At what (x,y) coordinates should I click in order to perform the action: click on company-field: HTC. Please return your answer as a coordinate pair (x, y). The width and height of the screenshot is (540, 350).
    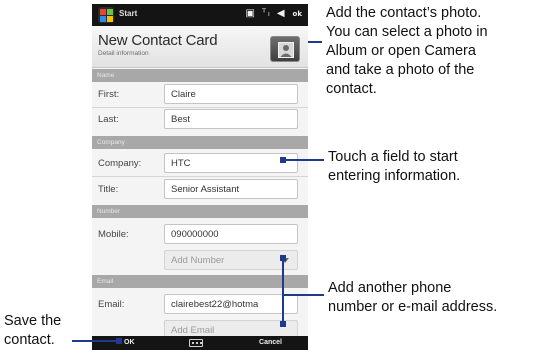
    Looking at the image, I should click on (231, 163).